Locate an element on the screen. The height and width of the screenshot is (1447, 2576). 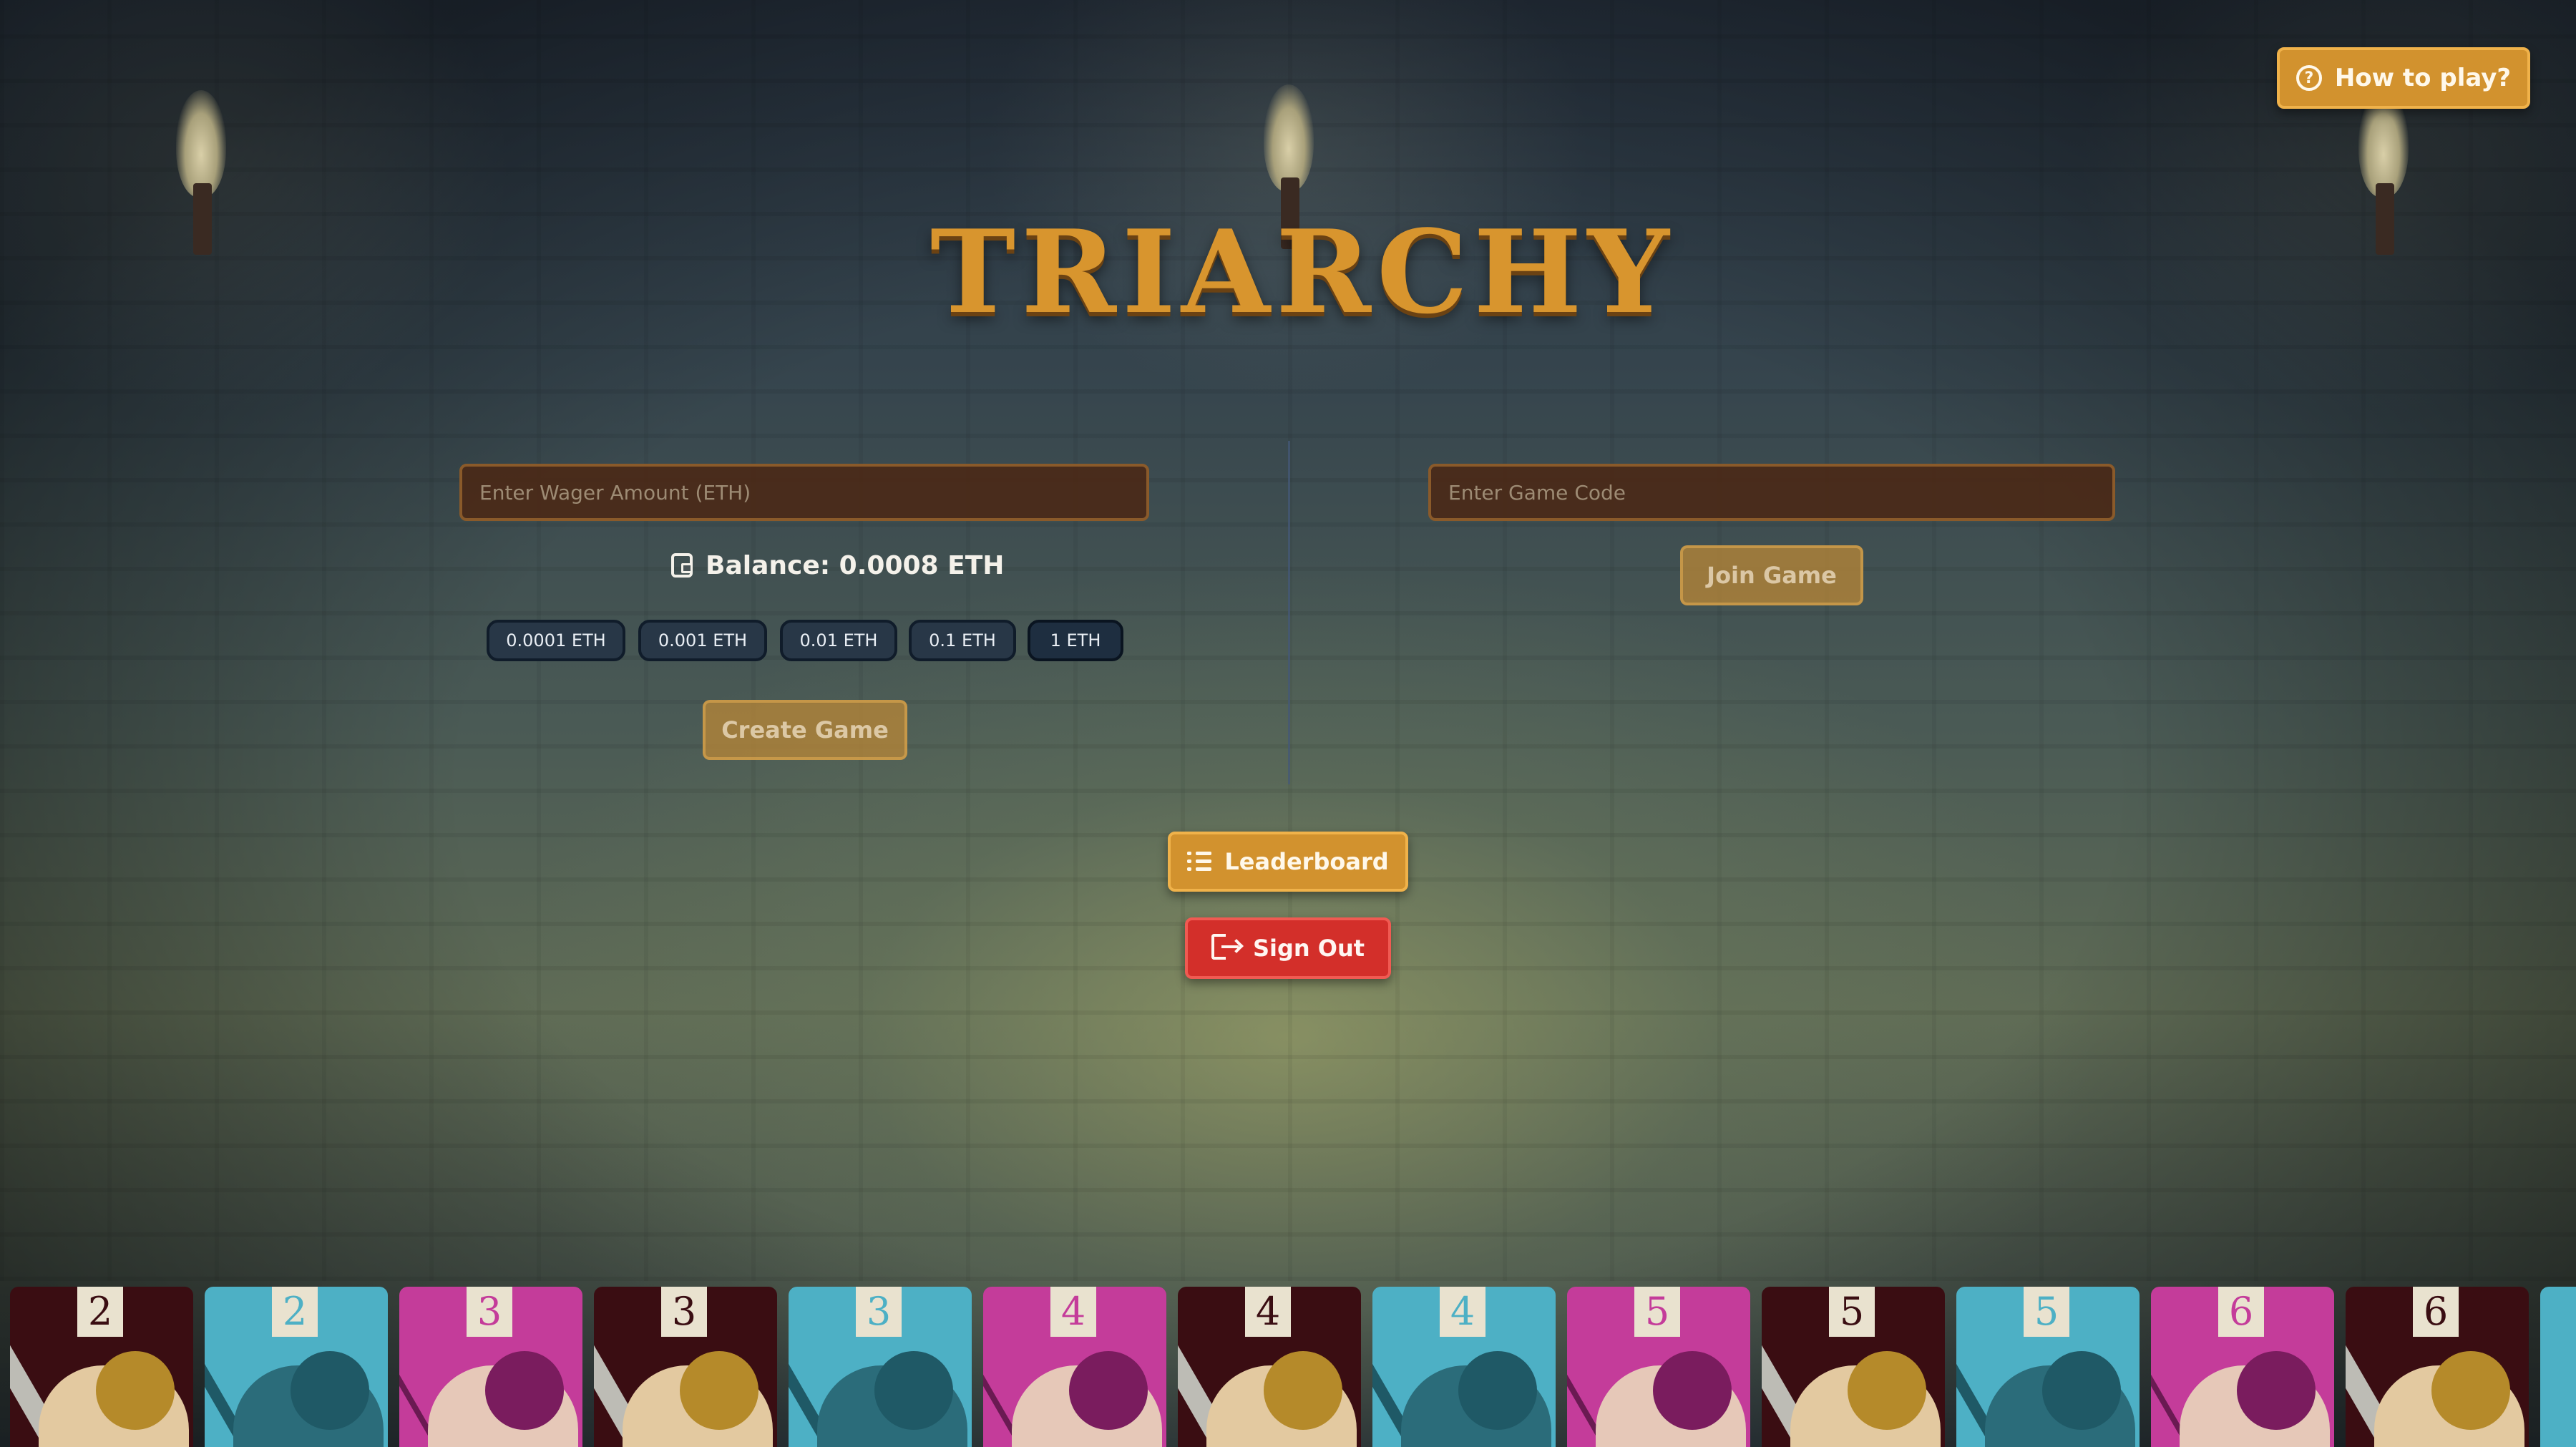
preset-label: 1 ETH is located at coordinates (1075, 640).